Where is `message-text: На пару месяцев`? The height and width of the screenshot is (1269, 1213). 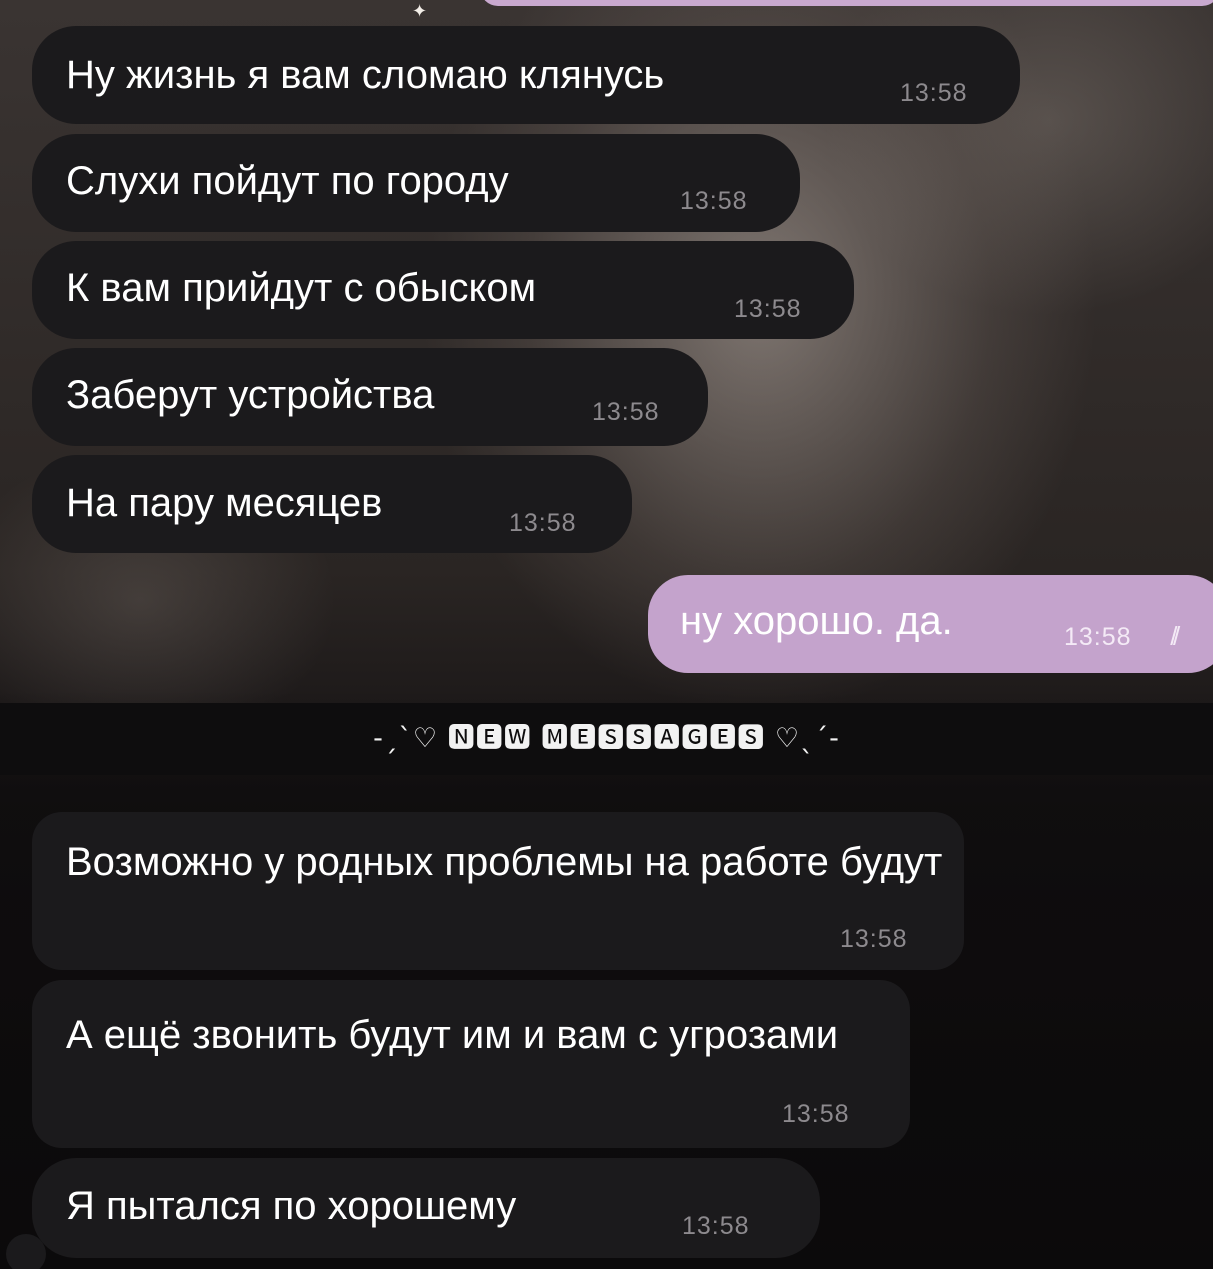
message-text: На пару месяцев is located at coordinates (224, 503).